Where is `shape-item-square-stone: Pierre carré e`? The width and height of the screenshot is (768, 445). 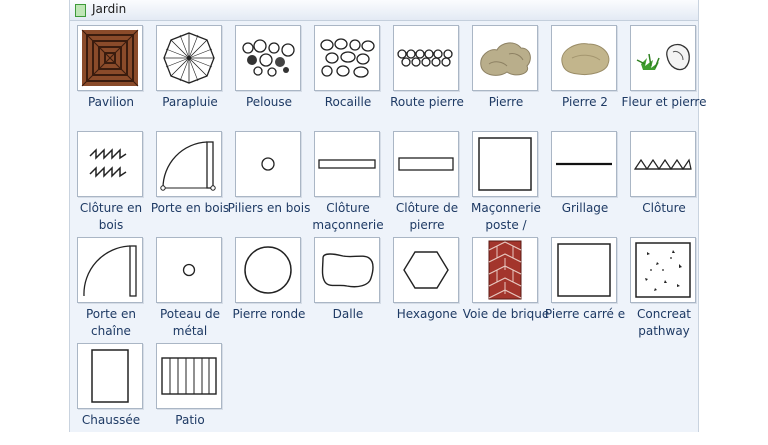 shape-item-square-stone: Pierre carré e is located at coordinates (585, 288).